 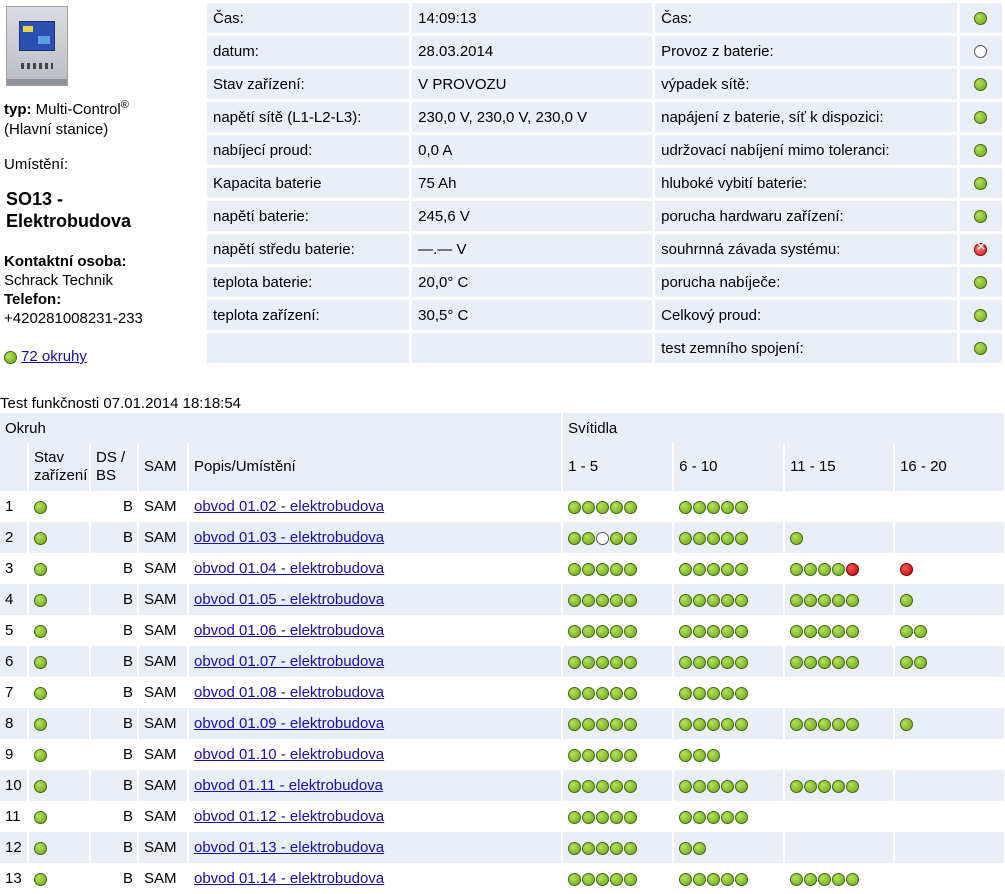 I want to click on status-value: 28.03.2014, so click(x=532, y=51).